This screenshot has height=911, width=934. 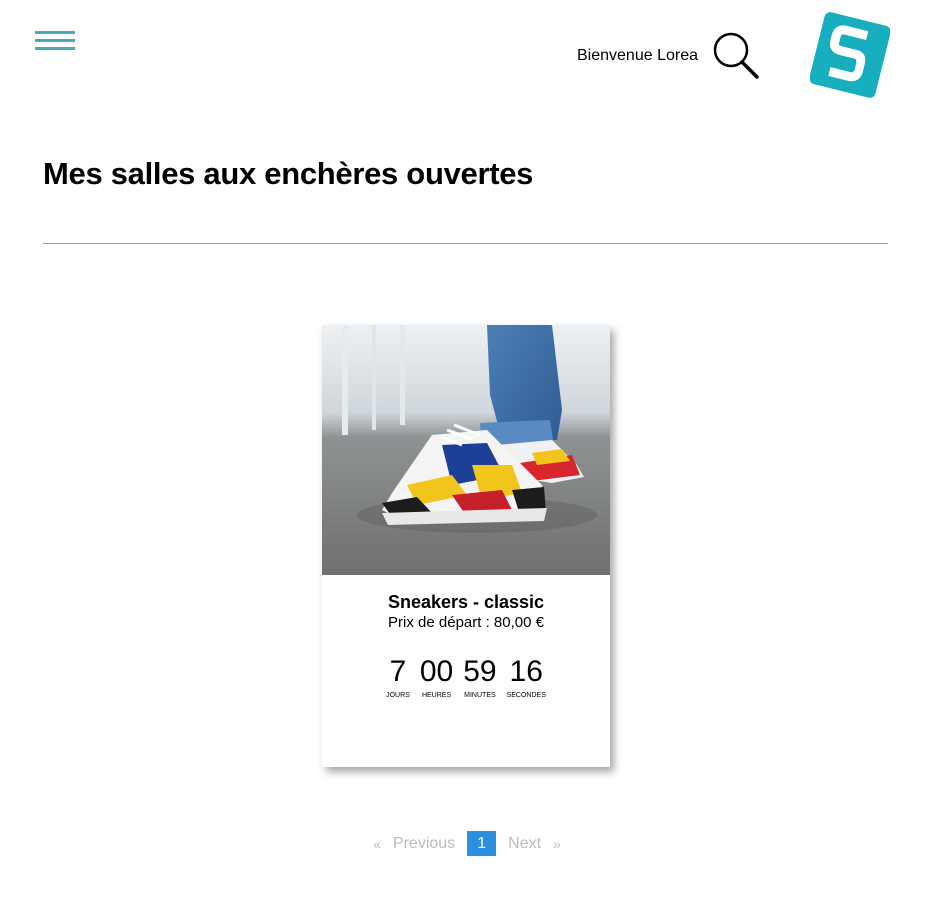 I want to click on countdown-seconds-label: SECONDES, so click(x=526, y=695).